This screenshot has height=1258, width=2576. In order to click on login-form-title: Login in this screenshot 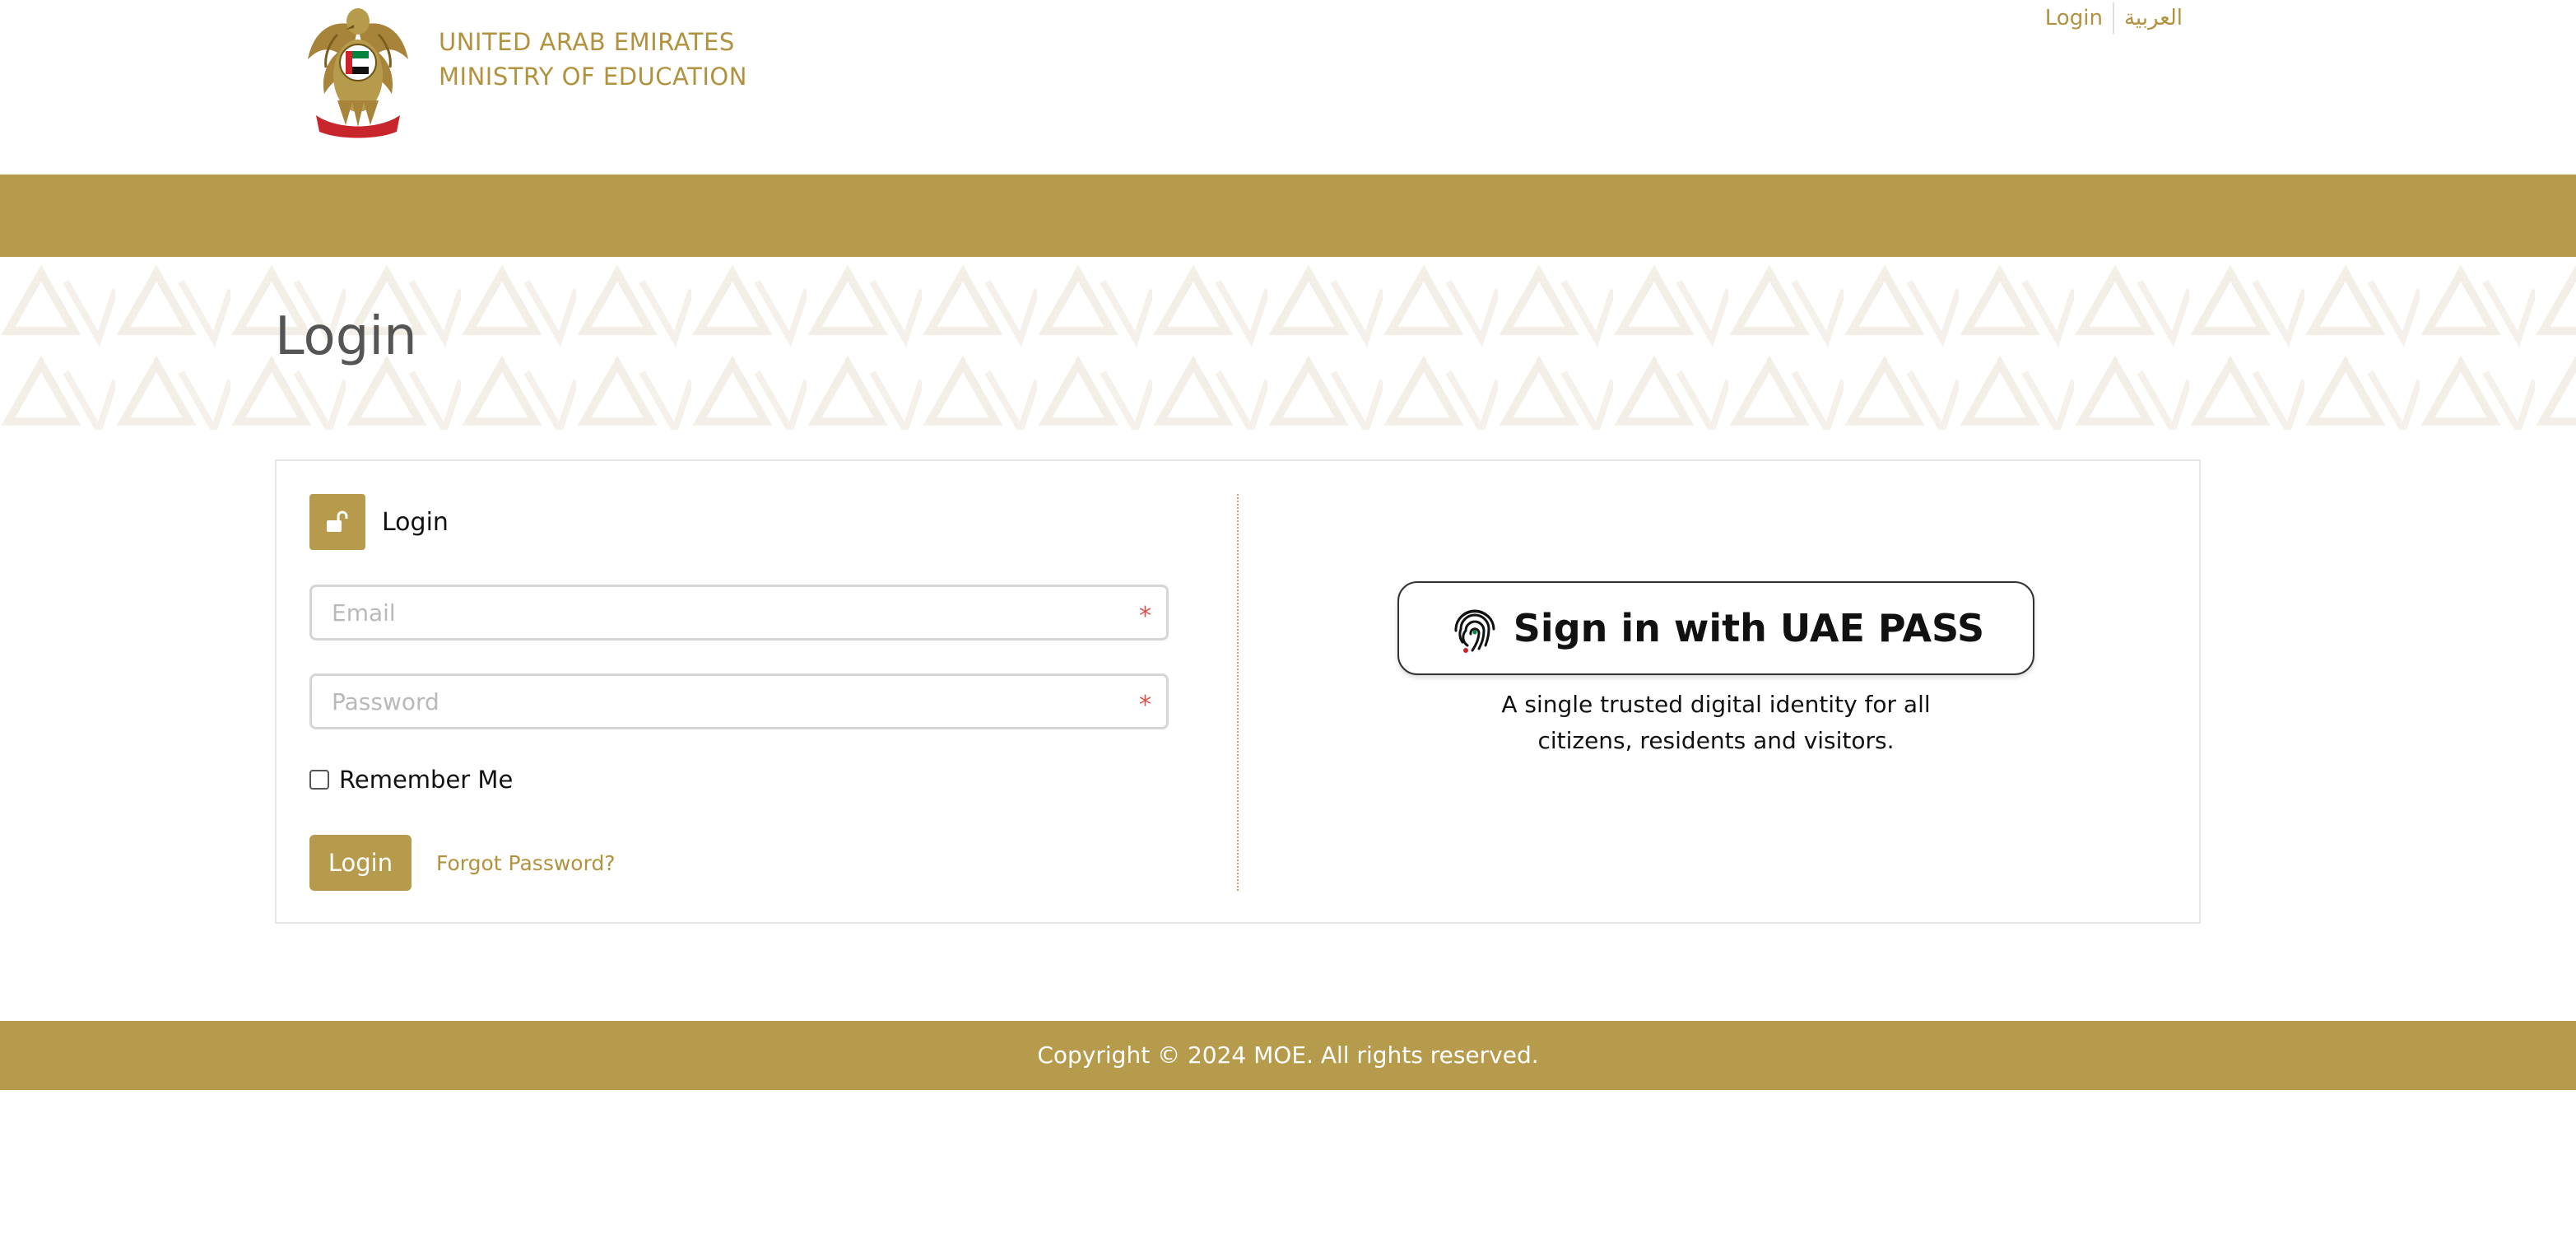, I will do `click(415, 522)`.